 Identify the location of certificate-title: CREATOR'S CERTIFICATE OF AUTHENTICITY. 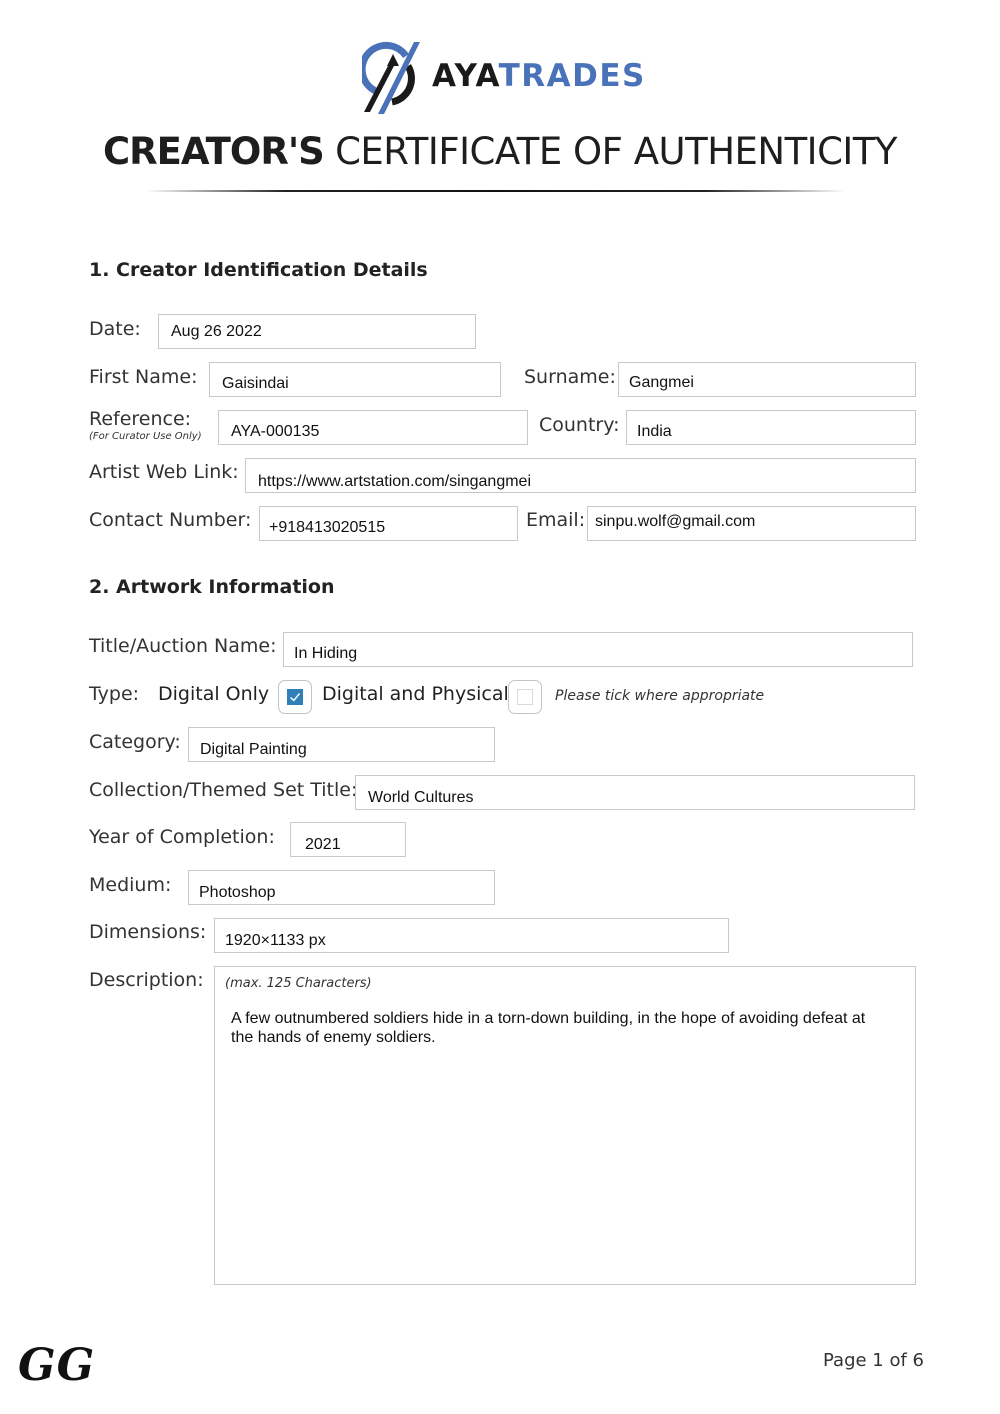
(500, 151).